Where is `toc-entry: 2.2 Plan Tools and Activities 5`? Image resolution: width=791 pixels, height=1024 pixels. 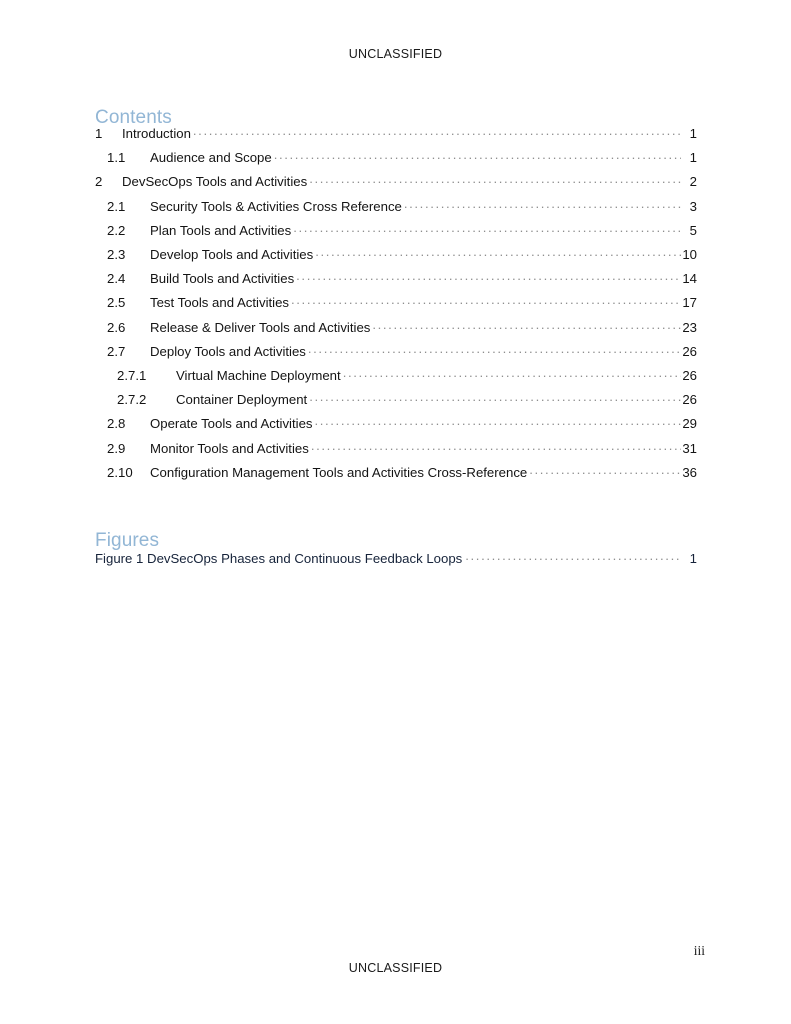
toc-entry: 2.2 Plan Tools and Activities 5 is located at coordinates (402, 231).